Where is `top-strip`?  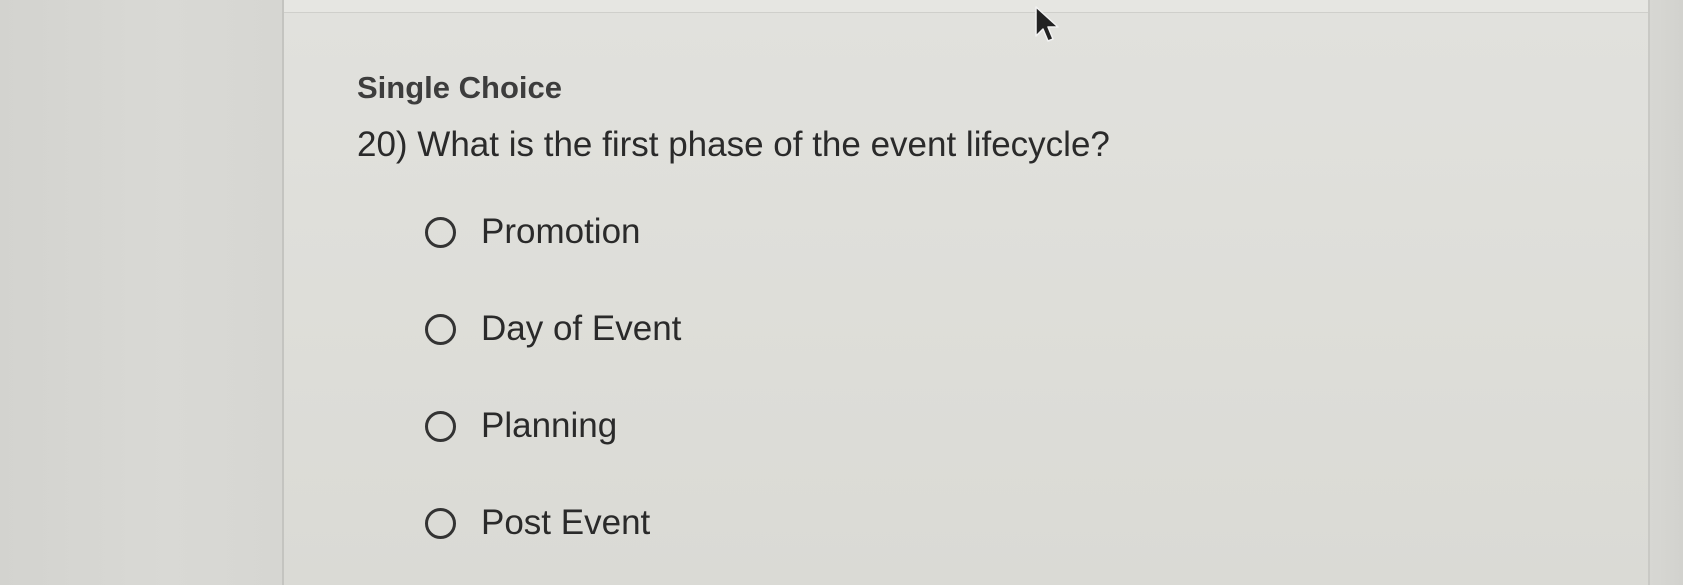 top-strip is located at coordinates (966, 6).